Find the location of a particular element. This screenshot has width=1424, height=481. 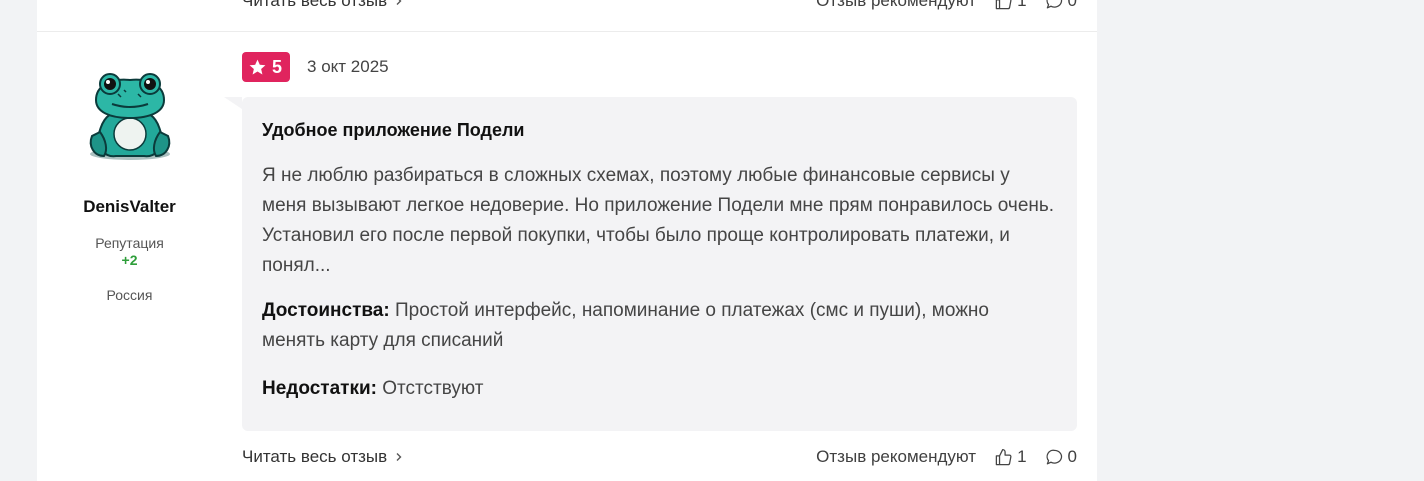

author-country: Россия is located at coordinates (129, 295).